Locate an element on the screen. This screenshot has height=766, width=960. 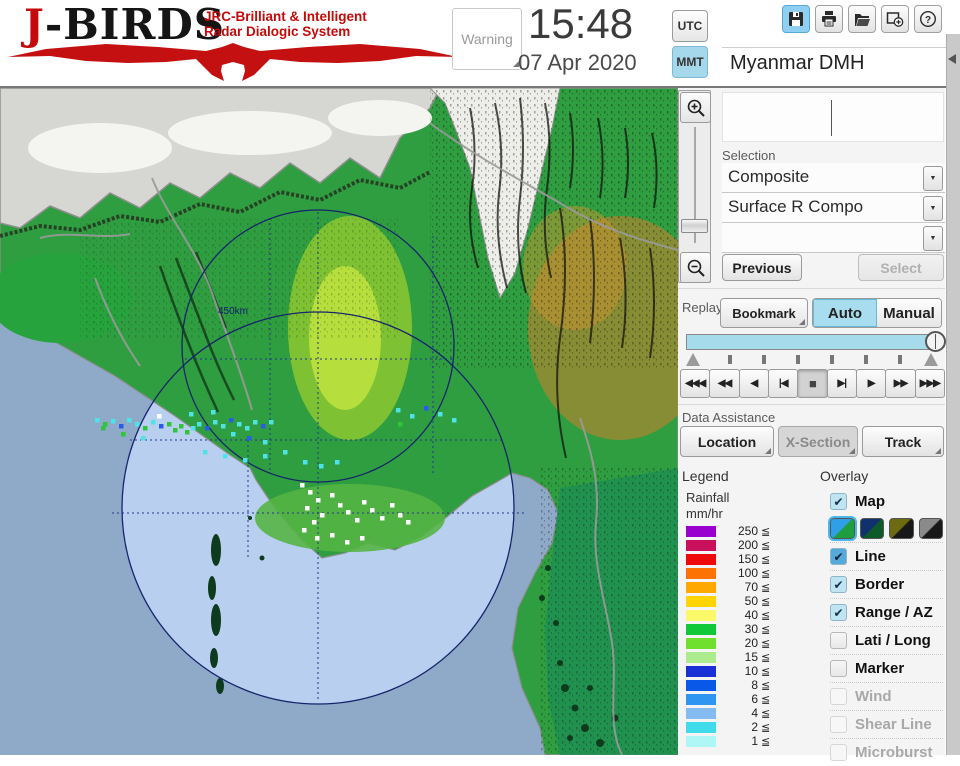
range-ring-label: 450km is located at coordinates (233, 311).